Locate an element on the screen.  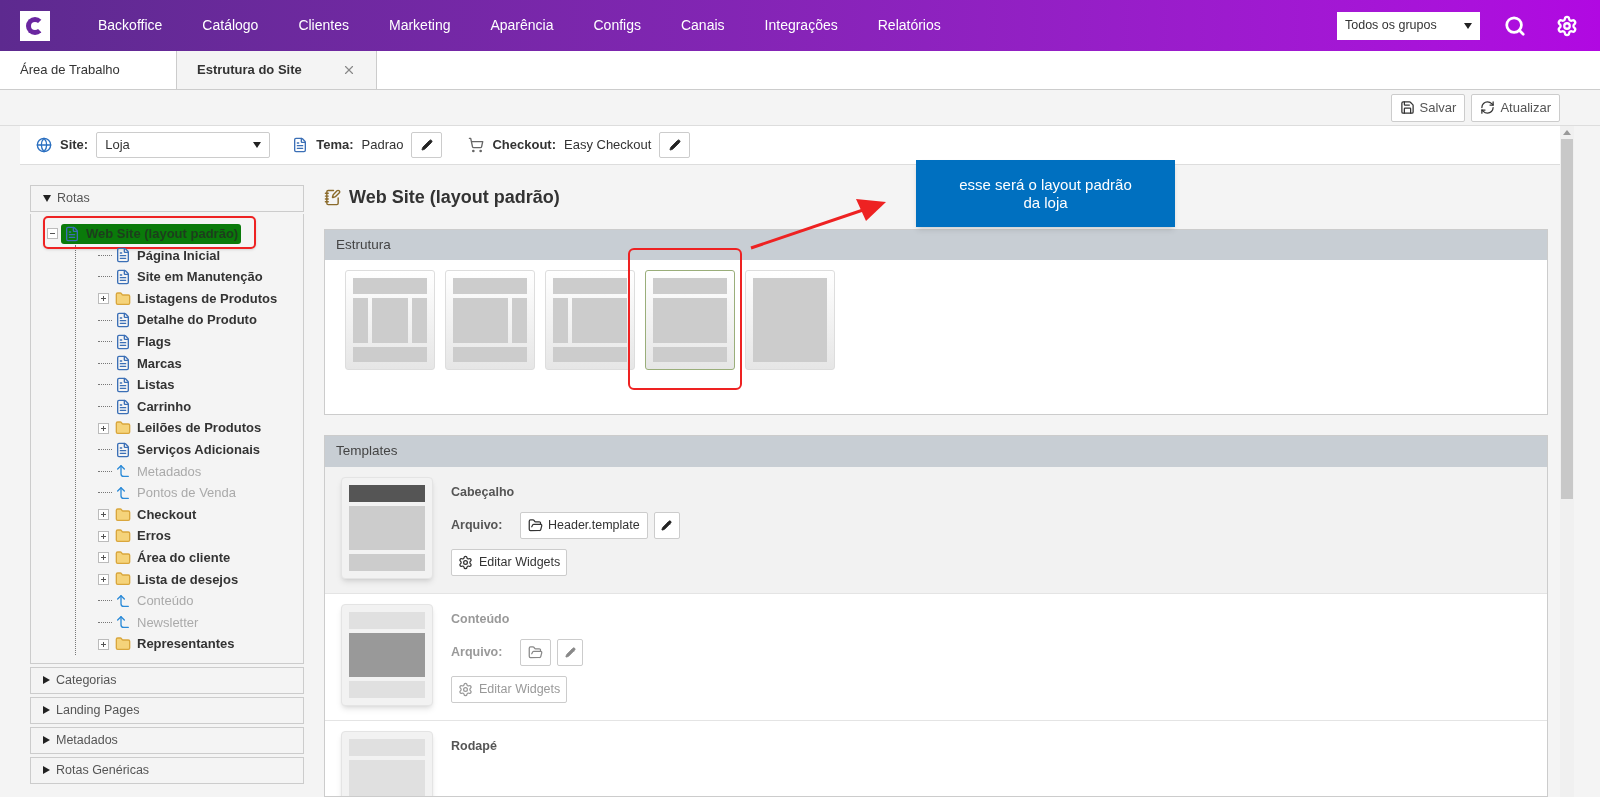
nav-link: Configs is located at coordinates (617, 25).